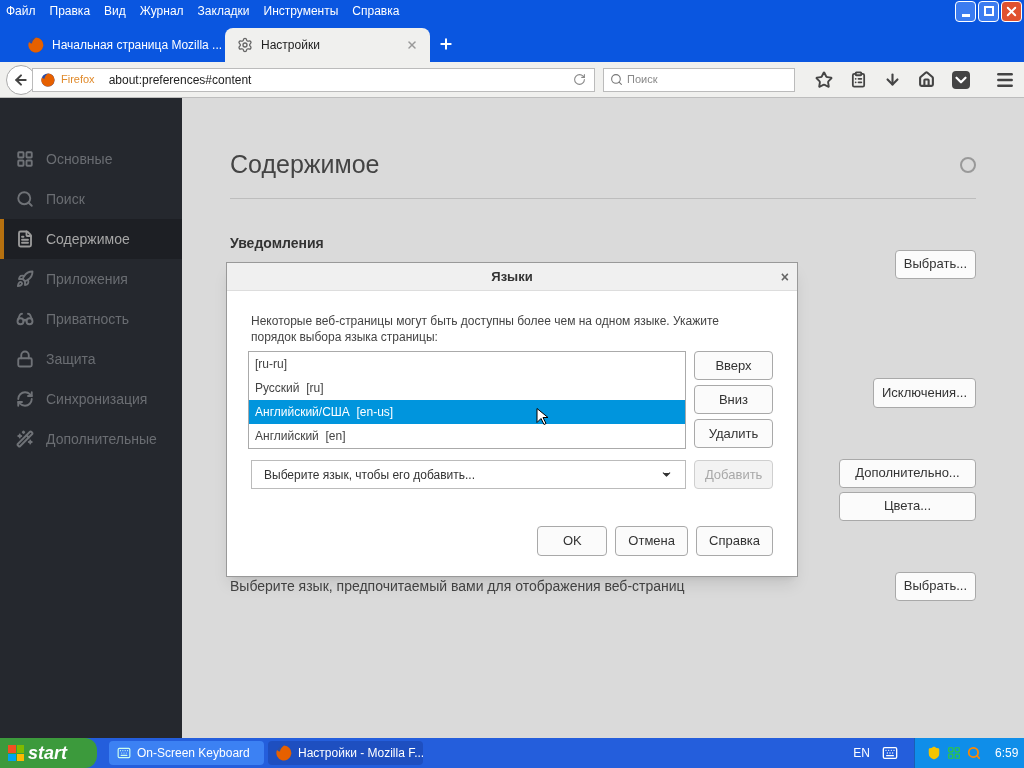 Image resolution: width=1024 pixels, height=768 pixels. I want to click on new-tab-icon, so click(446, 44).